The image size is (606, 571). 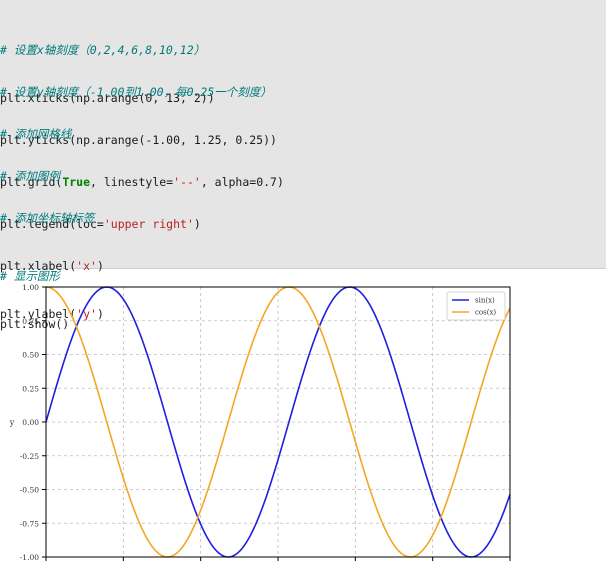 What do you see at coordinates (278, 559) in the screenshot?
I see `x-axis-ticks` at bounding box center [278, 559].